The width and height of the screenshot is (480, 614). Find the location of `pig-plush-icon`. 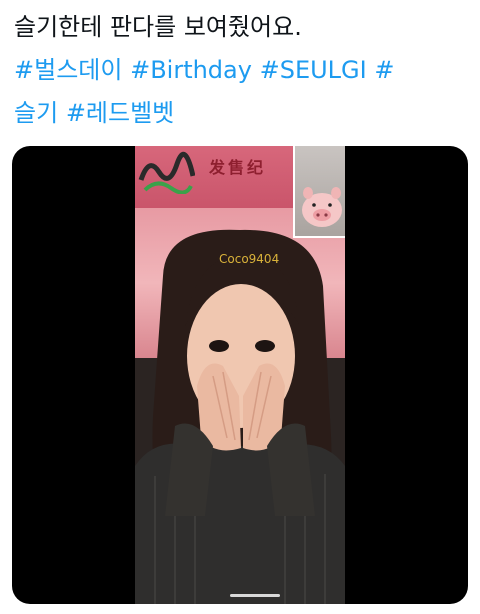

pig-plush-icon is located at coordinates (322, 207).